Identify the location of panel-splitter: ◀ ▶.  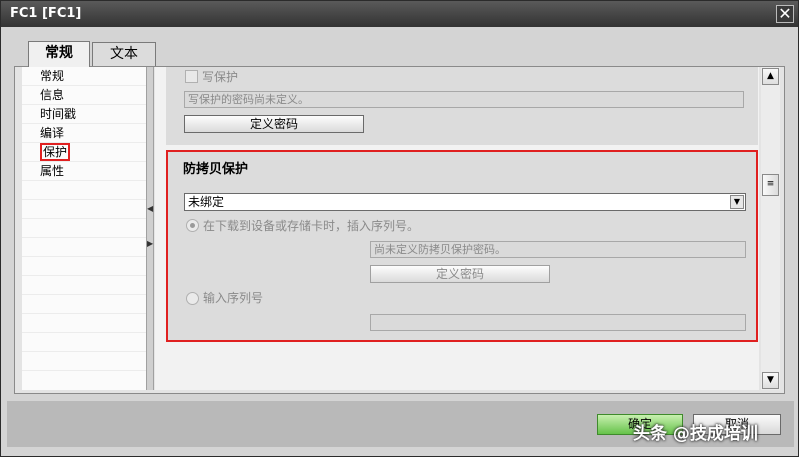
(150, 228).